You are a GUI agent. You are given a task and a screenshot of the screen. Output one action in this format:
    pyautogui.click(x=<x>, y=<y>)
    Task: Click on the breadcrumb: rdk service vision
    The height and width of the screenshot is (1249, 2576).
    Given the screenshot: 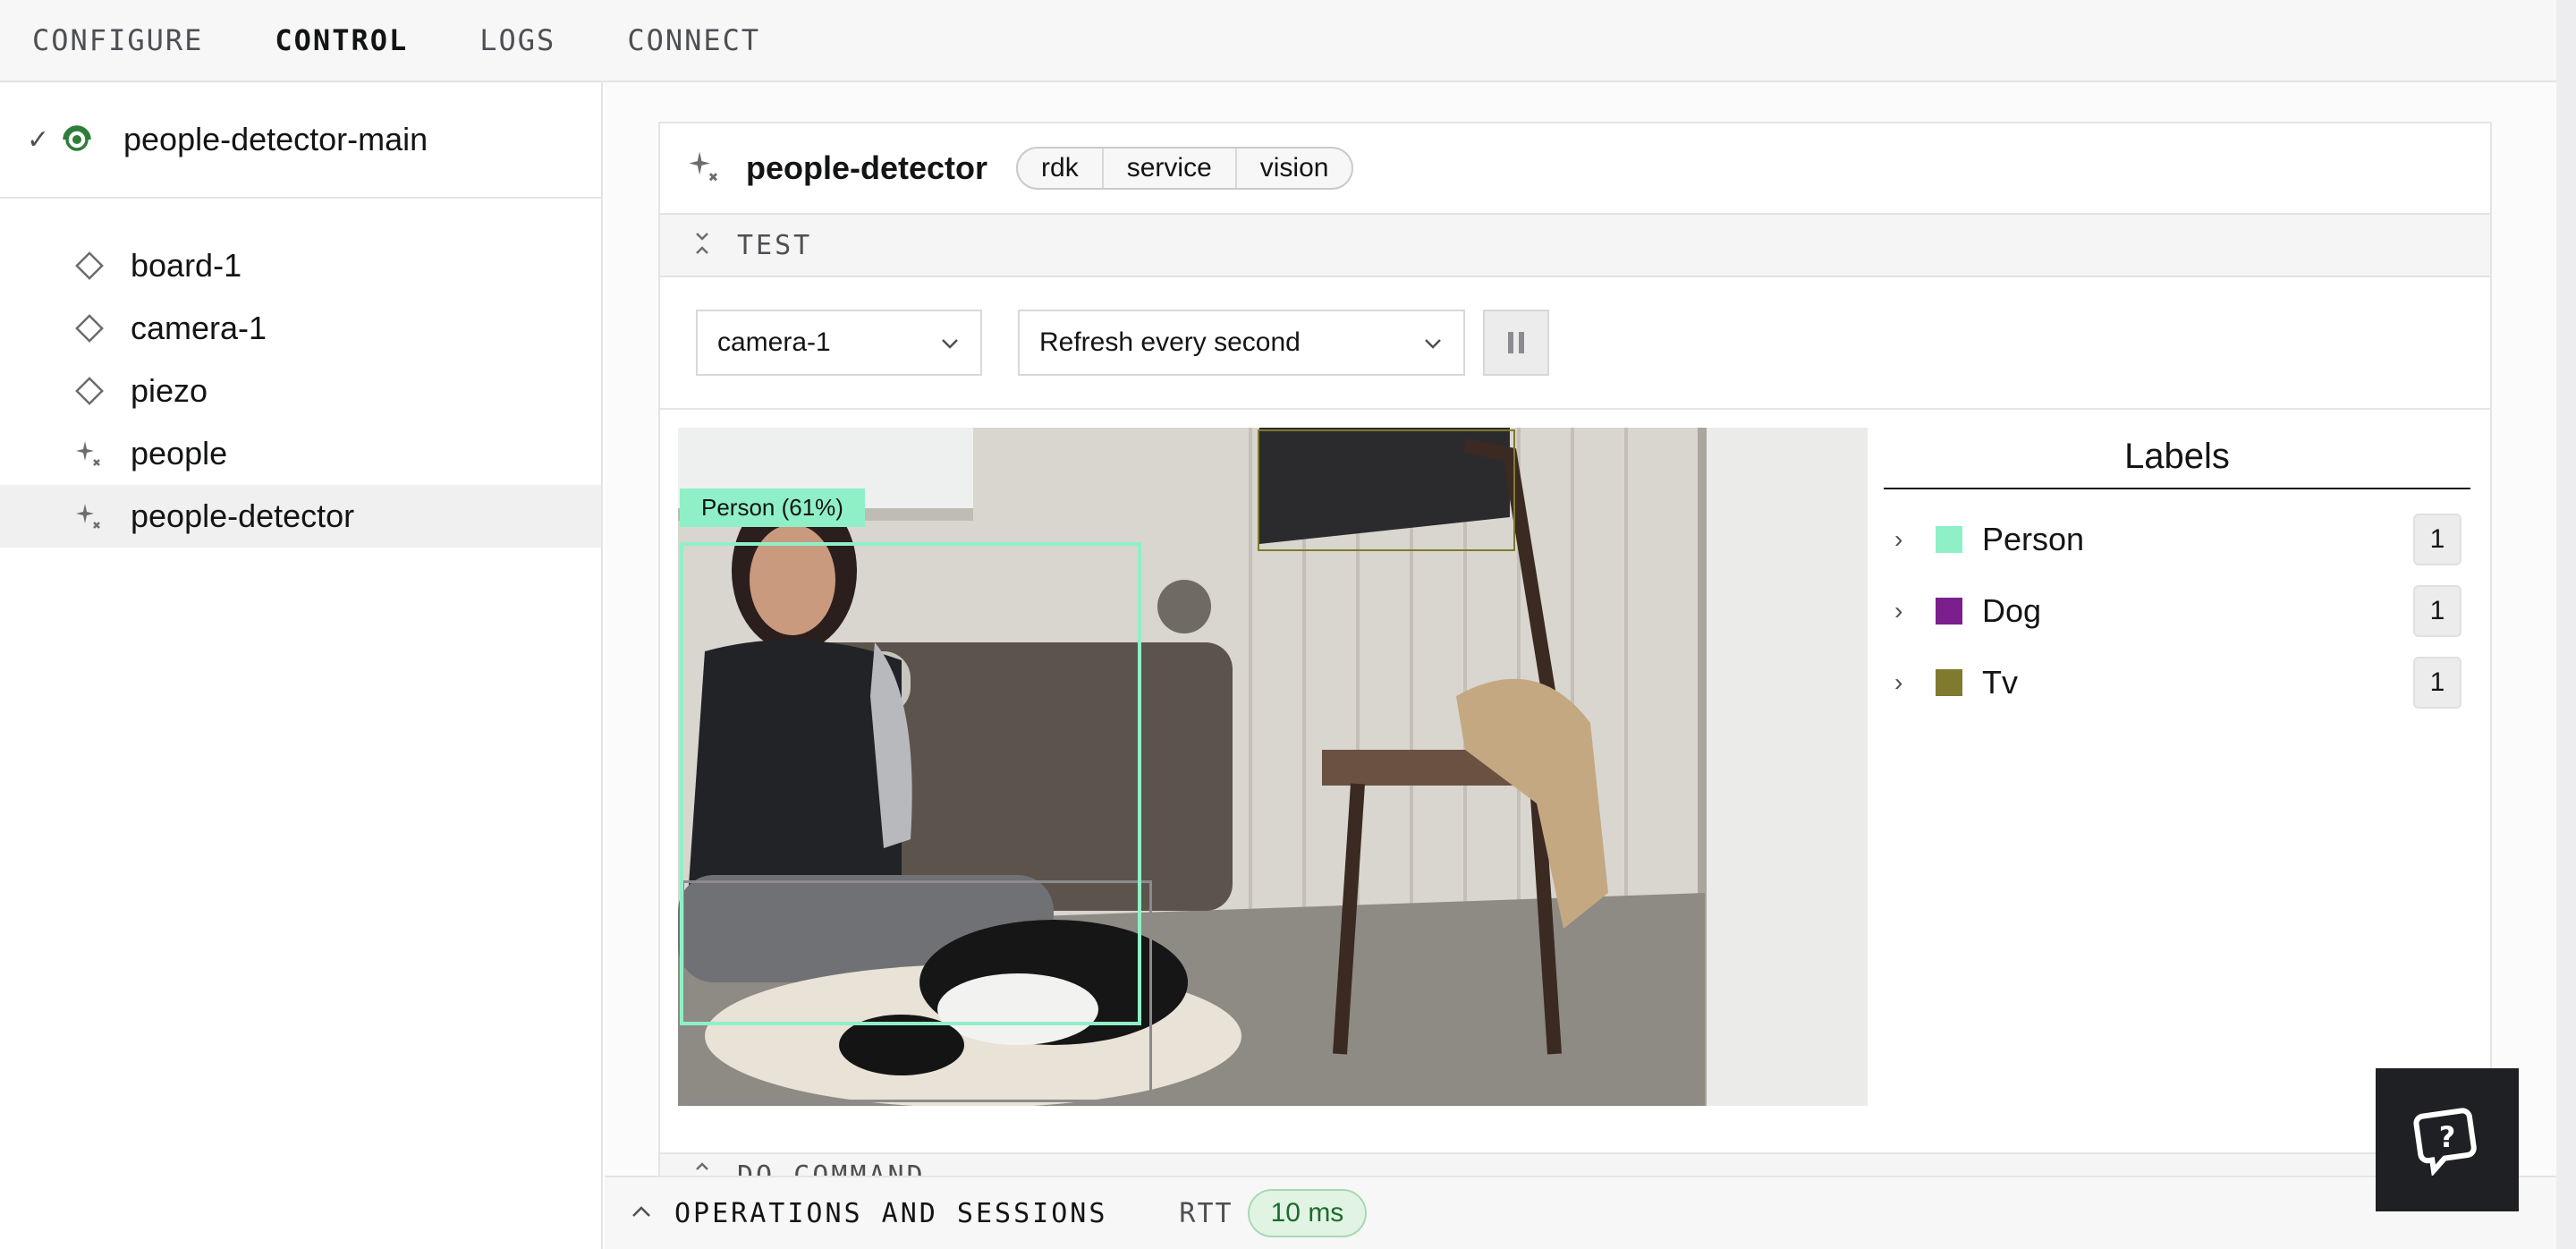 What is the action you would take?
    pyautogui.click(x=1185, y=168)
    